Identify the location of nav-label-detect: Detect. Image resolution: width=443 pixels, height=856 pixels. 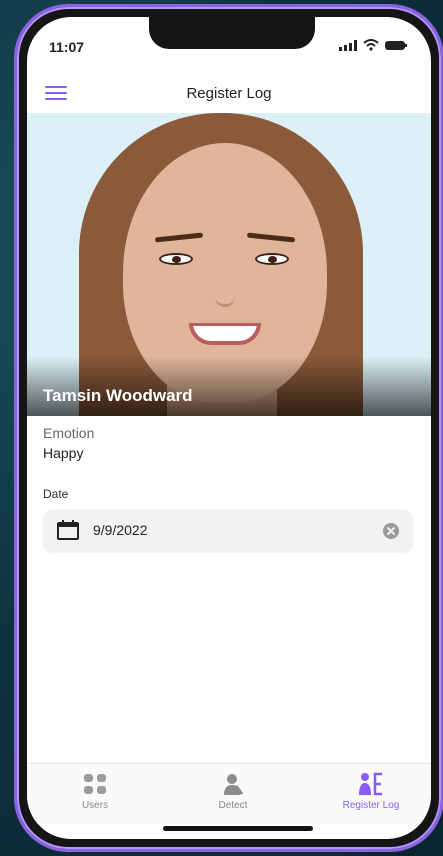
(233, 805).